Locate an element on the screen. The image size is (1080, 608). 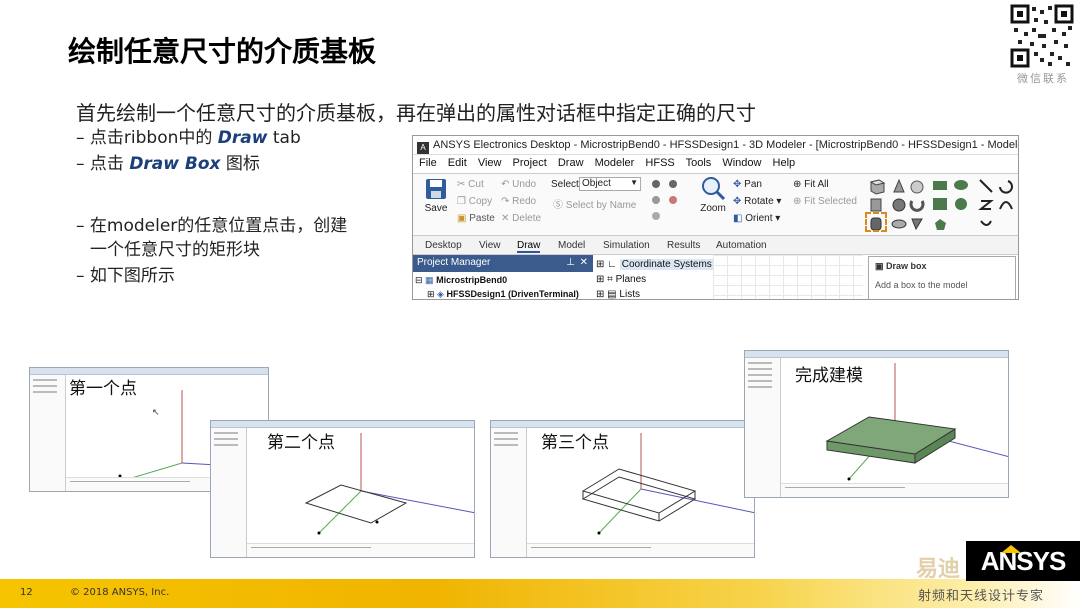
modeler-view-completed is located at coordinates (876, 424).